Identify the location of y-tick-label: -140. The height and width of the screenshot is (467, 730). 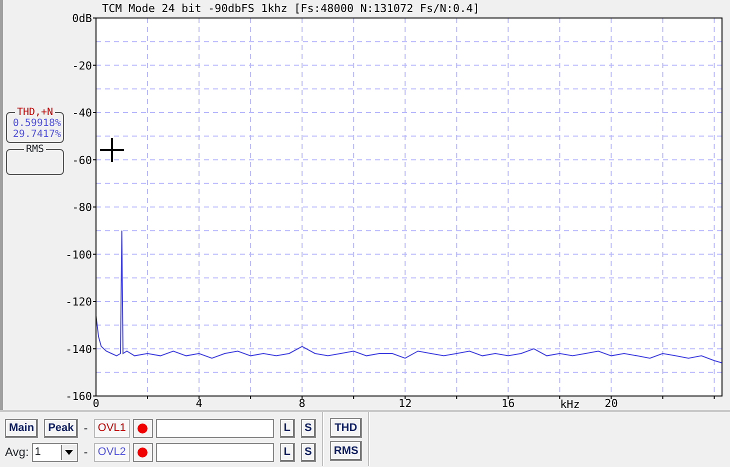
(79, 349).